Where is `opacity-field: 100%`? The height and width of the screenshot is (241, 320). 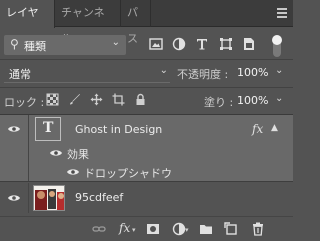 opacity-field: 100% is located at coordinates (252, 72).